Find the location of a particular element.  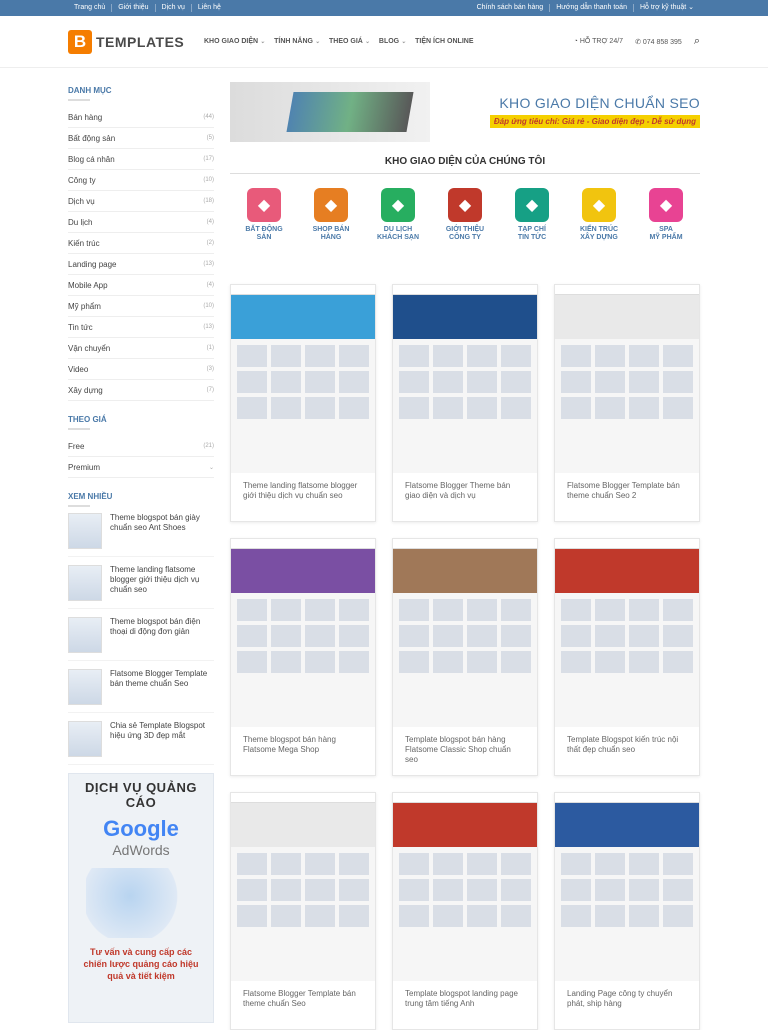

price-list: Free (21) Premium ⌄ is located at coordinates (141, 457).